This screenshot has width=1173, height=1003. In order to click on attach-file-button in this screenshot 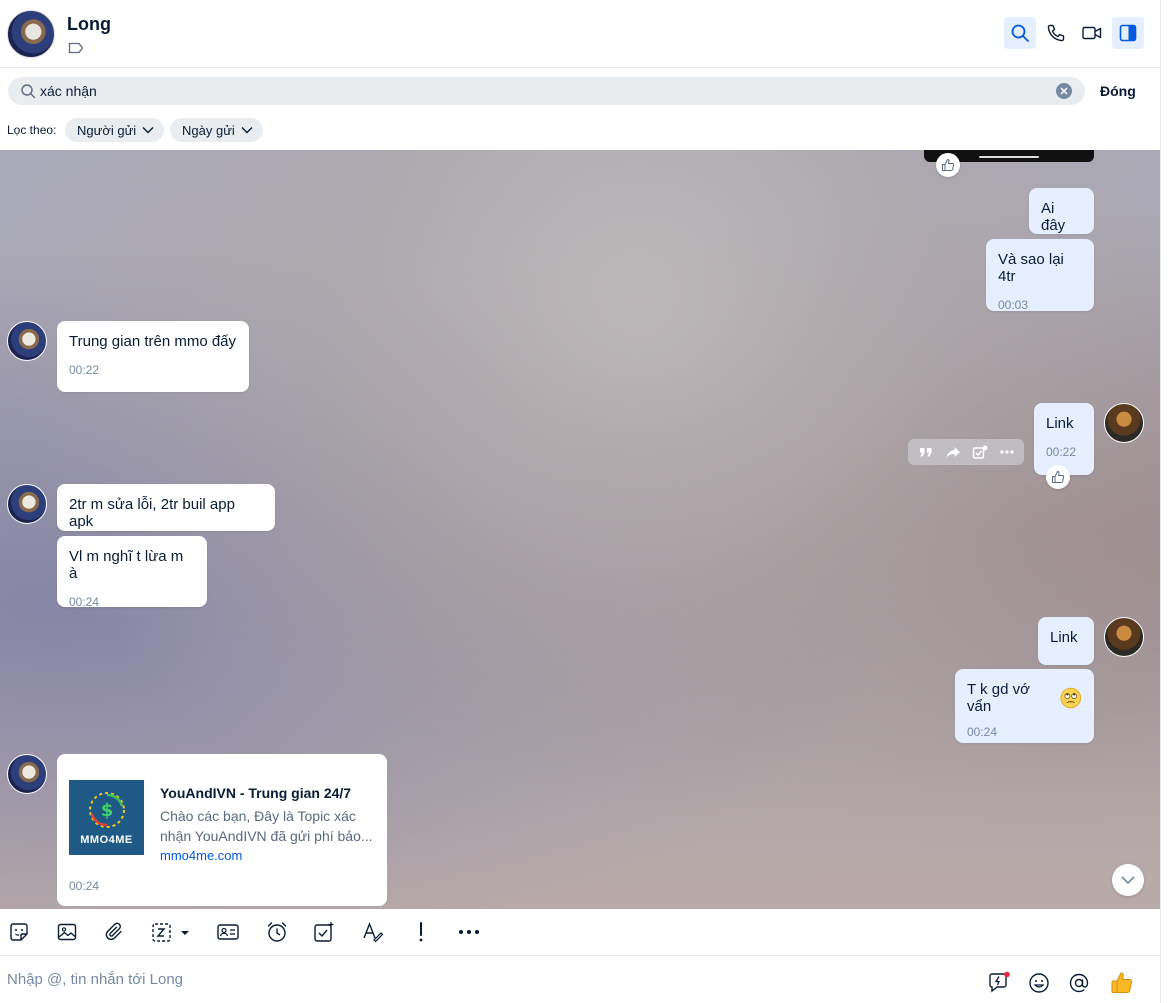, I will do `click(115, 932)`.